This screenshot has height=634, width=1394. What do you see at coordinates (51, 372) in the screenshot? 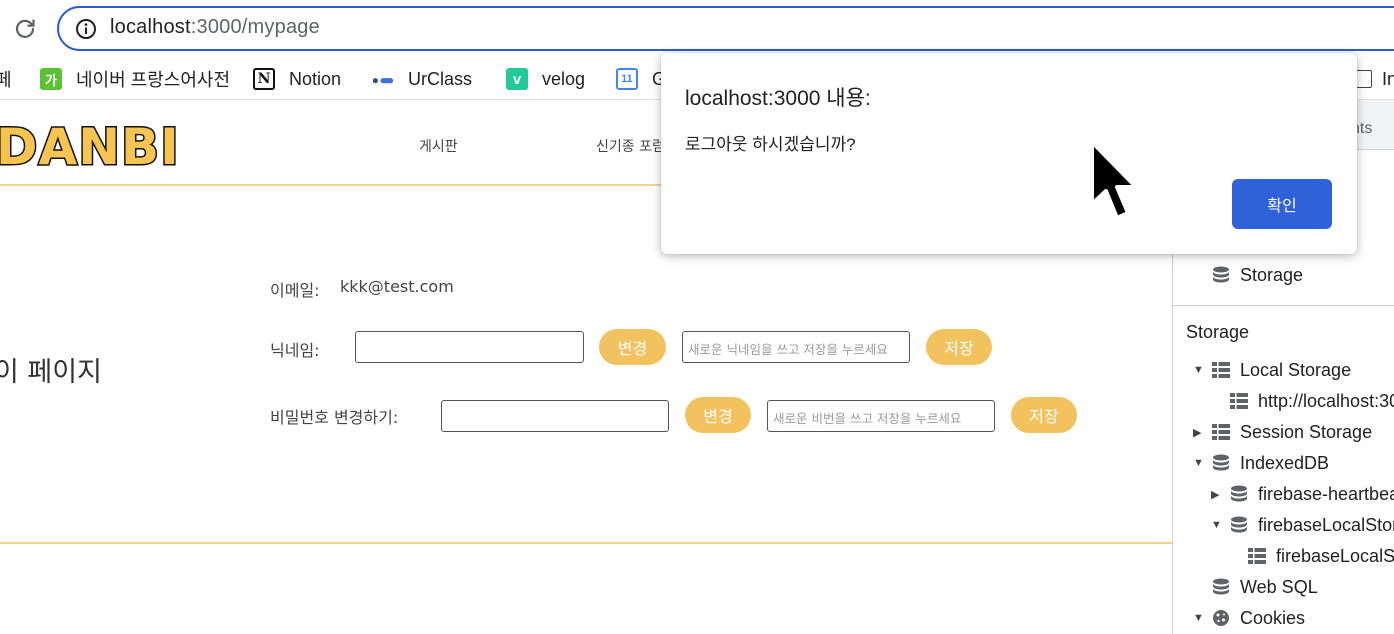
I see `page-title: 이 페이지` at bounding box center [51, 372].